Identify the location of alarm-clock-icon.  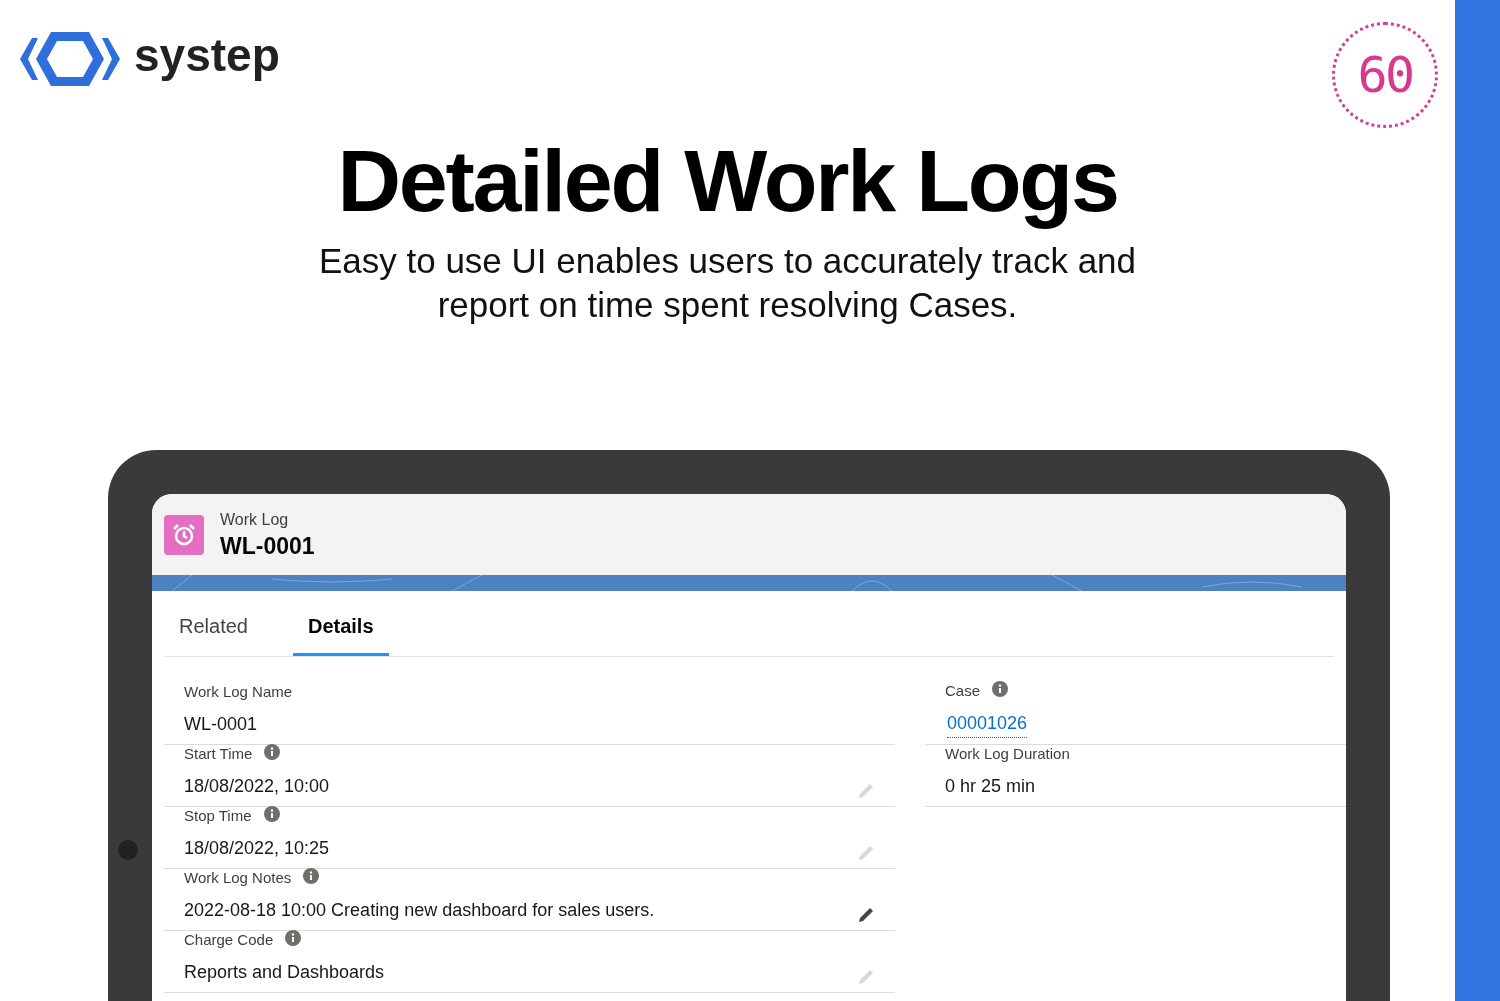
(184, 534).